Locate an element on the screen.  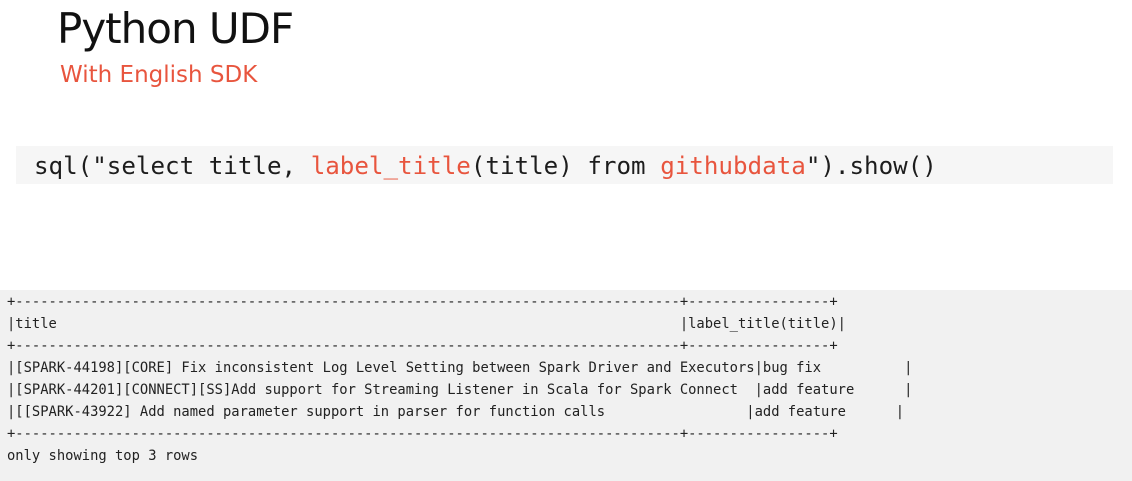
code-segment: (title) from is located at coordinates (565, 166).